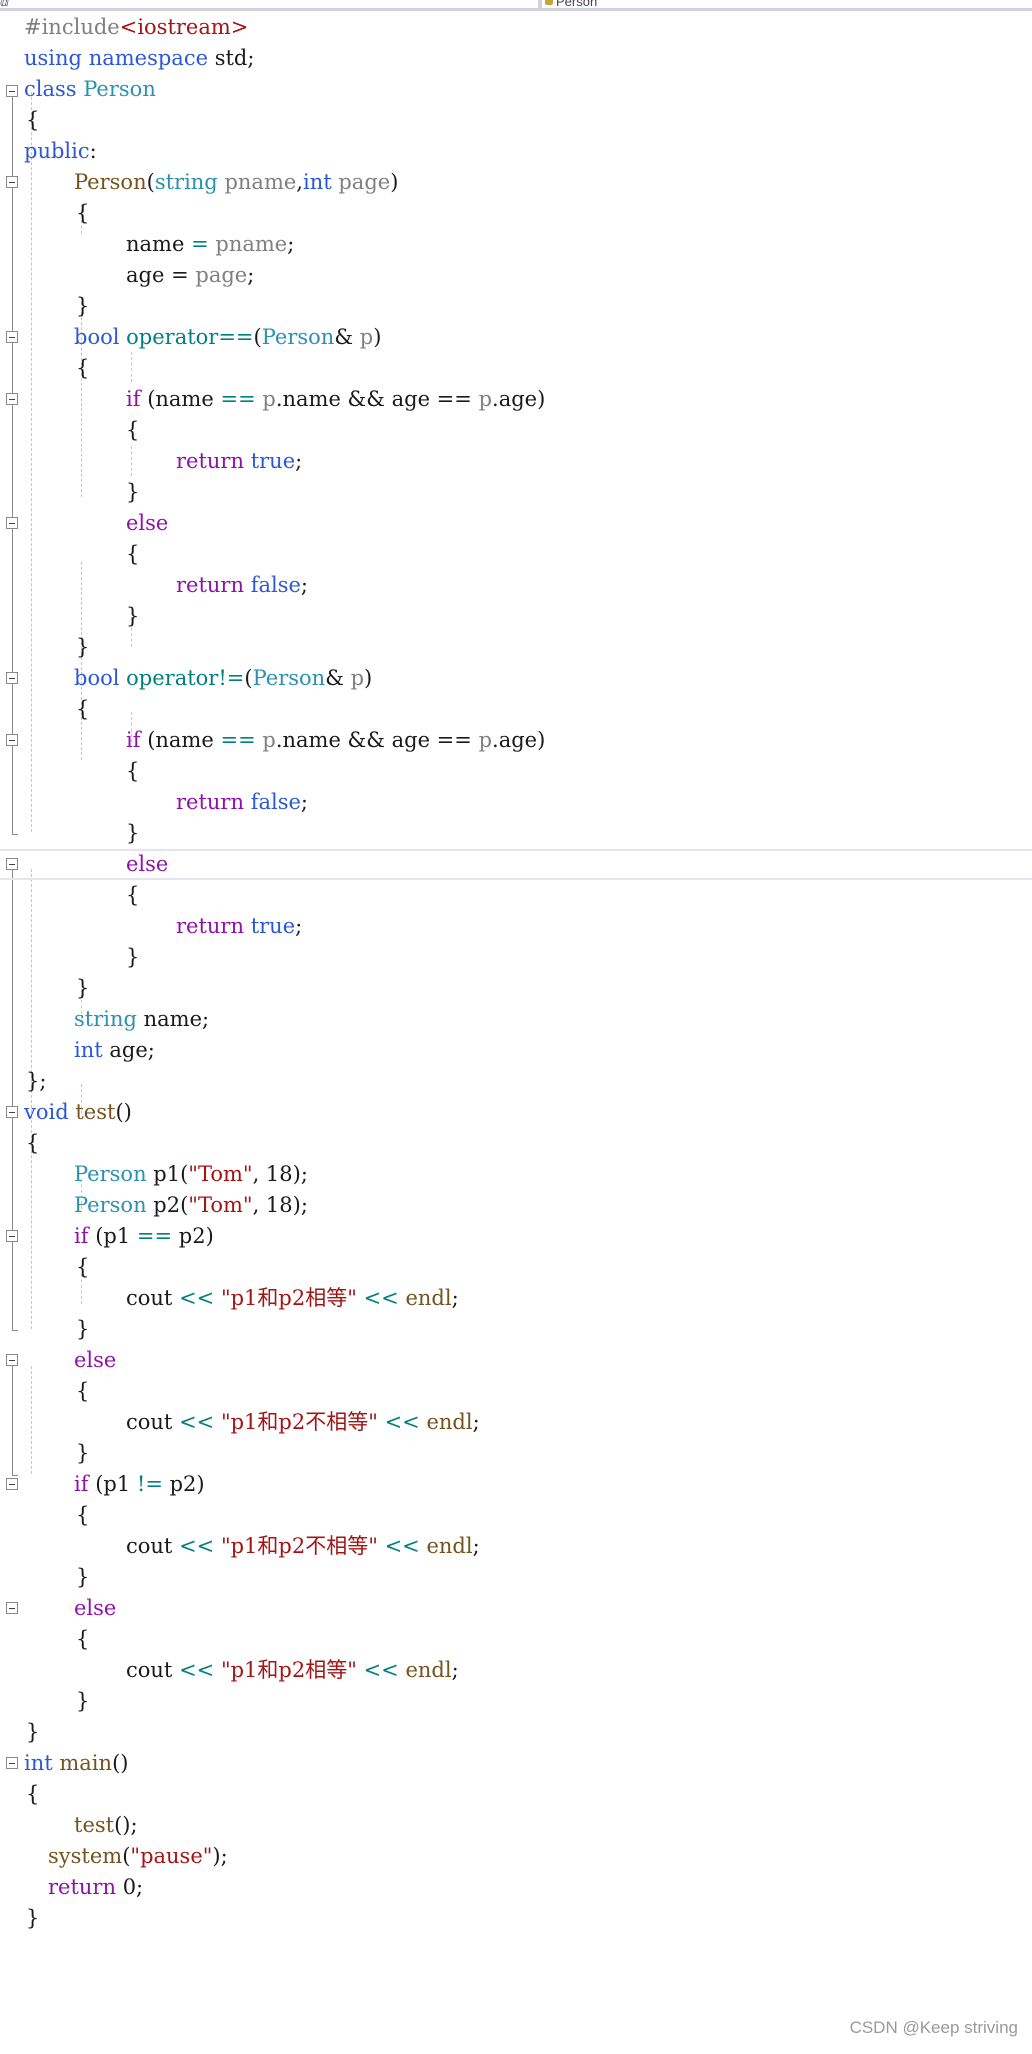 The image size is (1032, 2054). I want to click on code-line-28-current: else, so click(516, 864).